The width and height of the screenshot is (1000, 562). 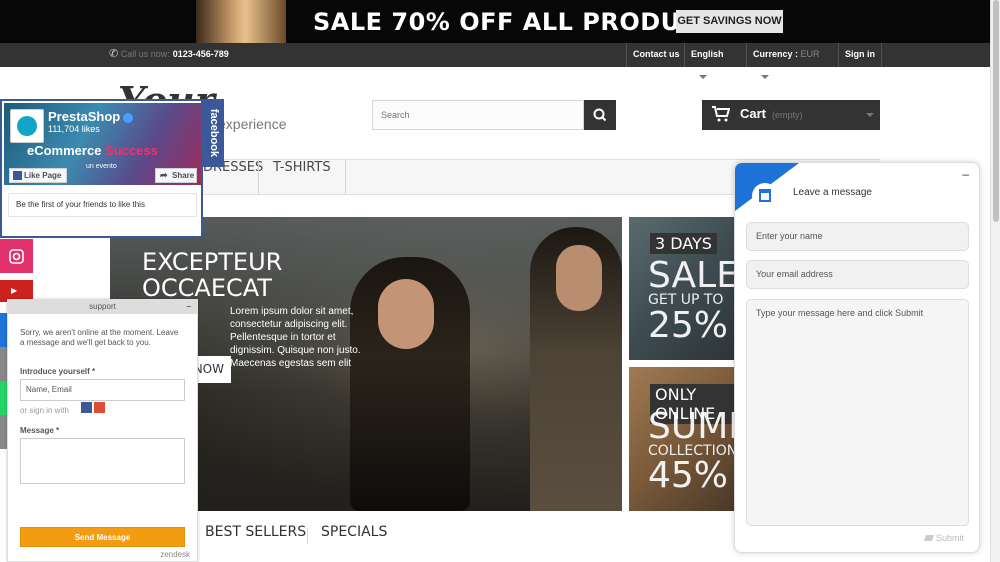 I want to click on message-textarea, so click(x=102, y=461).